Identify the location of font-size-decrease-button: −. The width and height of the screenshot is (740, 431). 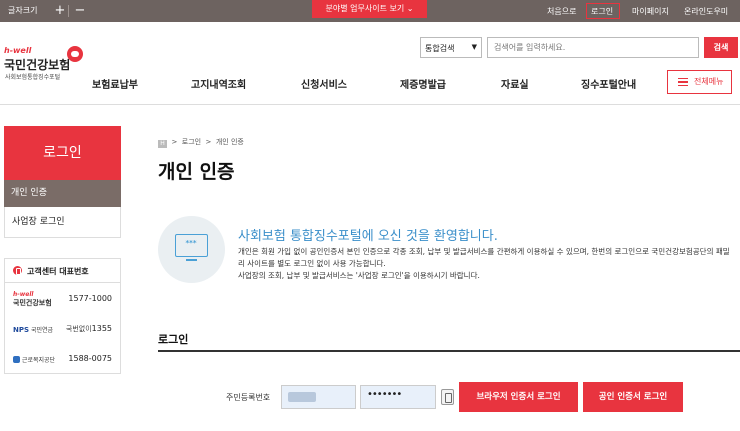
(80, 11).